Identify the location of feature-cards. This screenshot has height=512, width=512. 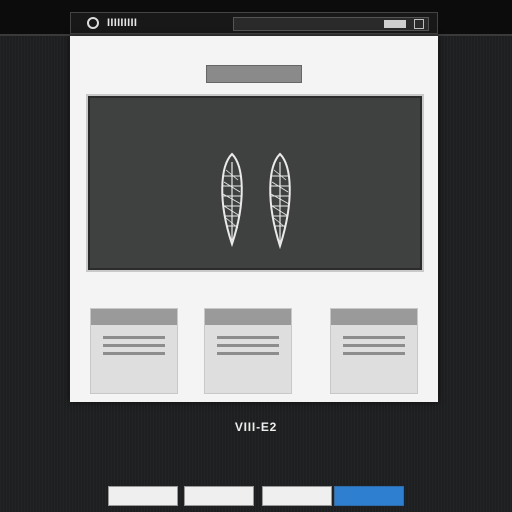
(254, 351).